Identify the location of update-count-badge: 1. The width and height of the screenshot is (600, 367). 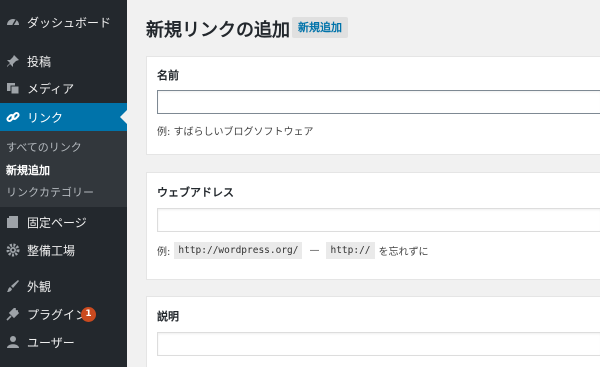
(88, 314).